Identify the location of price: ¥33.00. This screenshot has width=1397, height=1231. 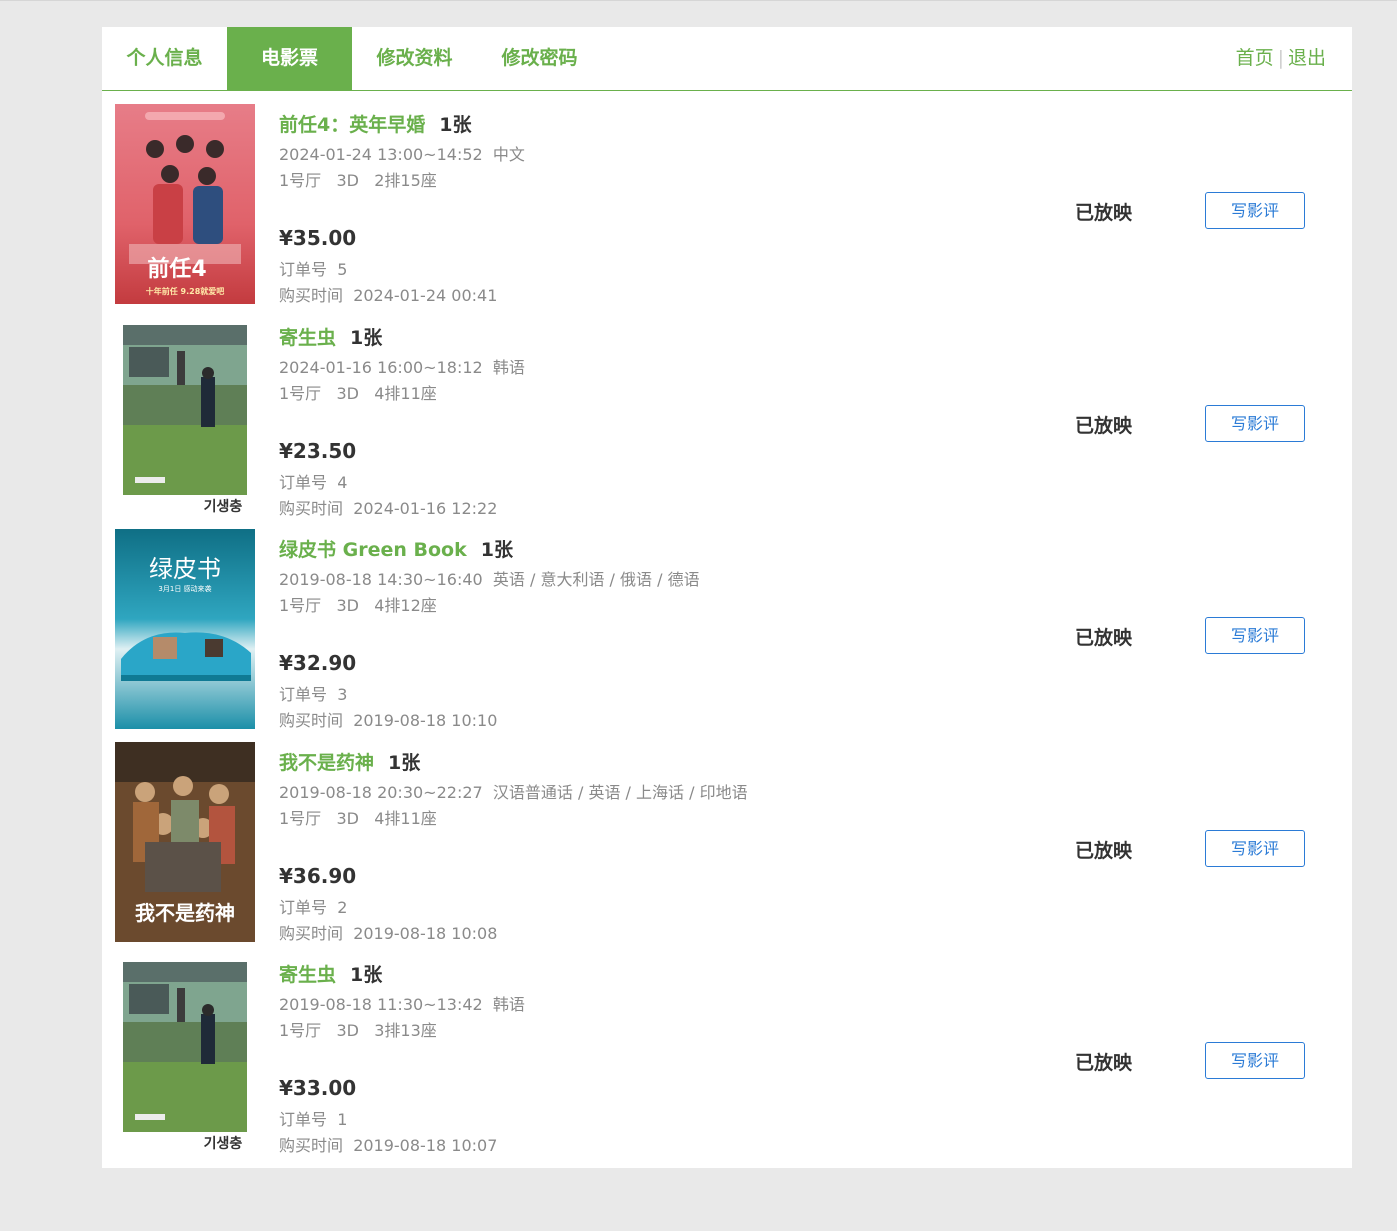
(317, 1088).